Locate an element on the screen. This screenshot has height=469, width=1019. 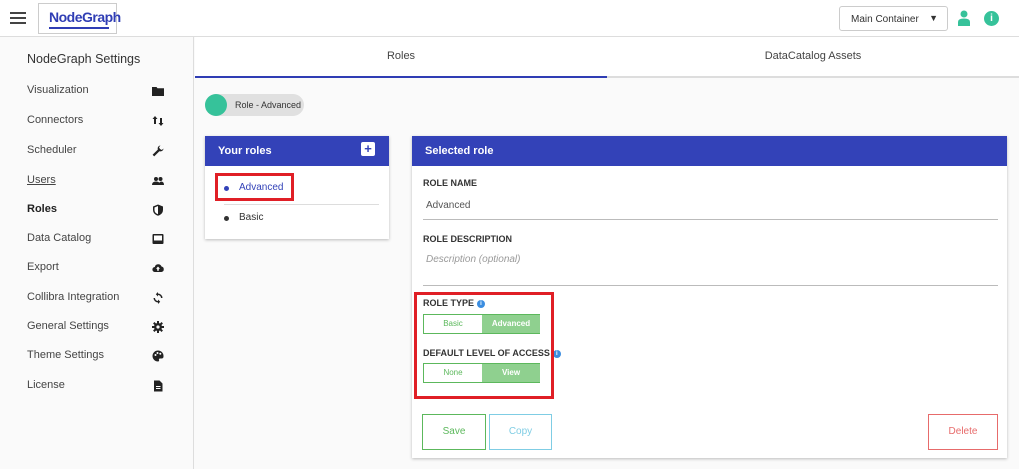
sidebar-item-theme-settings: Theme Settings is located at coordinates (97, 356).